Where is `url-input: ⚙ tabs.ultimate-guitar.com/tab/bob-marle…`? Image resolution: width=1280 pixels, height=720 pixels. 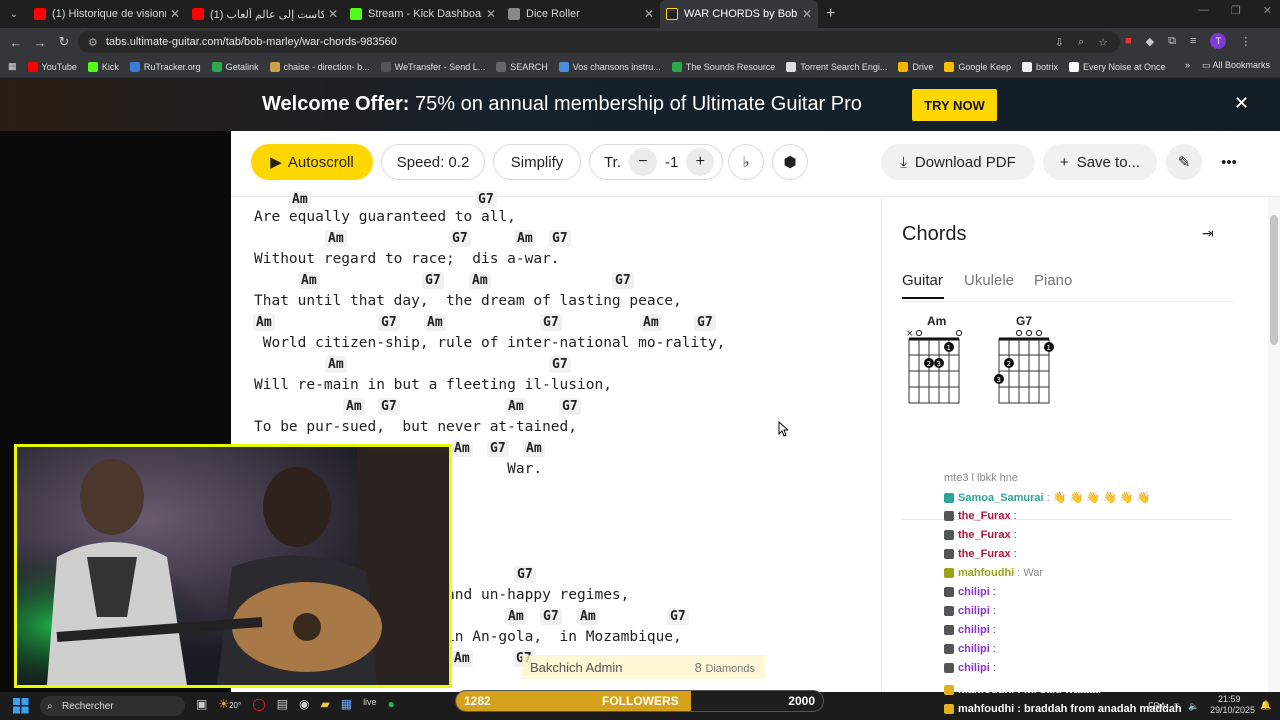 url-input: ⚙ tabs.ultimate-guitar.com/tab/bob-marle… is located at coordinates (599, 42).